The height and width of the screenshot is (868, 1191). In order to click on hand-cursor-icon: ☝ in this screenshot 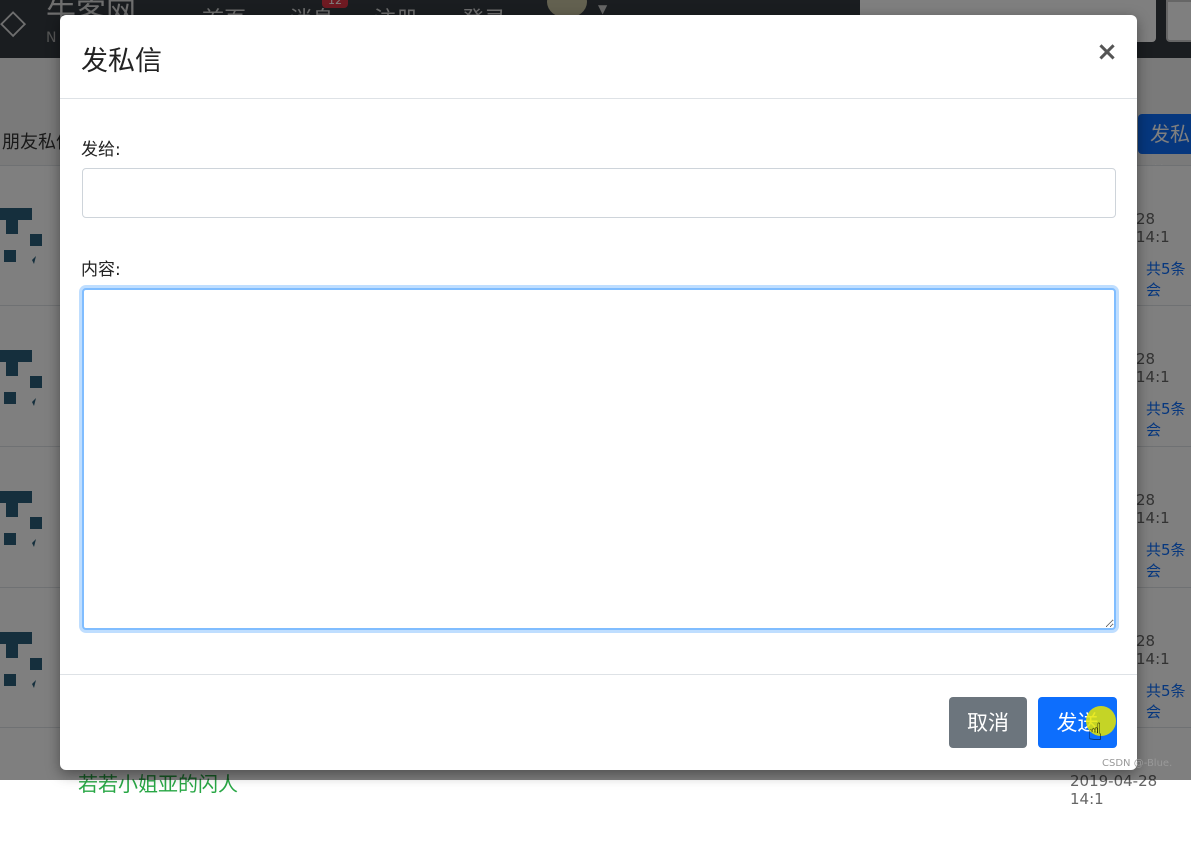, I will do `click(1095, 732)`.